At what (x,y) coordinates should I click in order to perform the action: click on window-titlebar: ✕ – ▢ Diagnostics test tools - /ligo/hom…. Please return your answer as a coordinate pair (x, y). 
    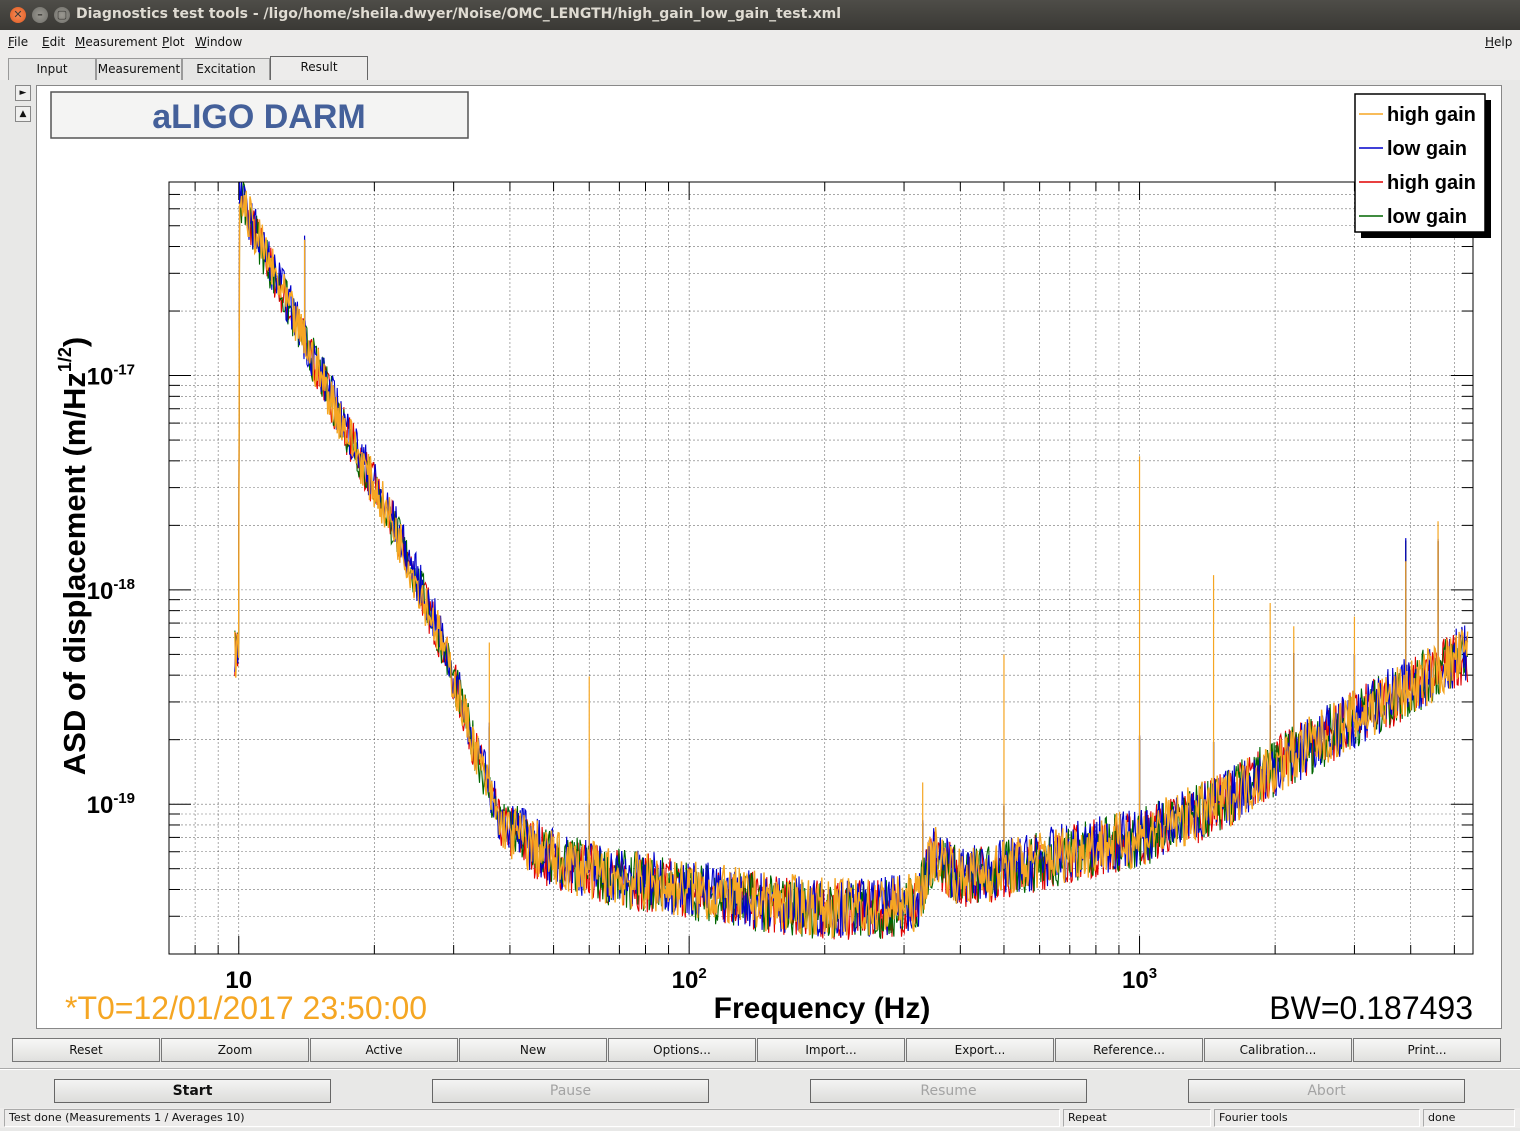
    Looking at the image, I should click on (760, 15).